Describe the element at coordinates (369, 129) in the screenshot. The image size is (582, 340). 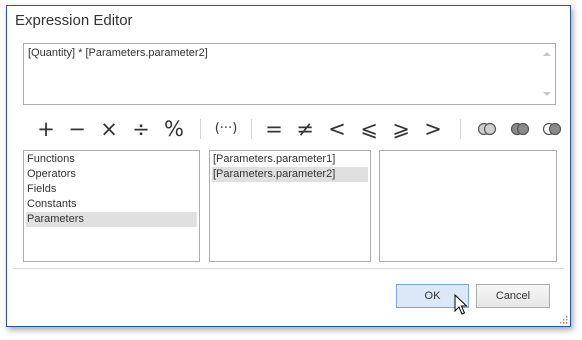
I see `less-equal-button: ⩽` at that location.